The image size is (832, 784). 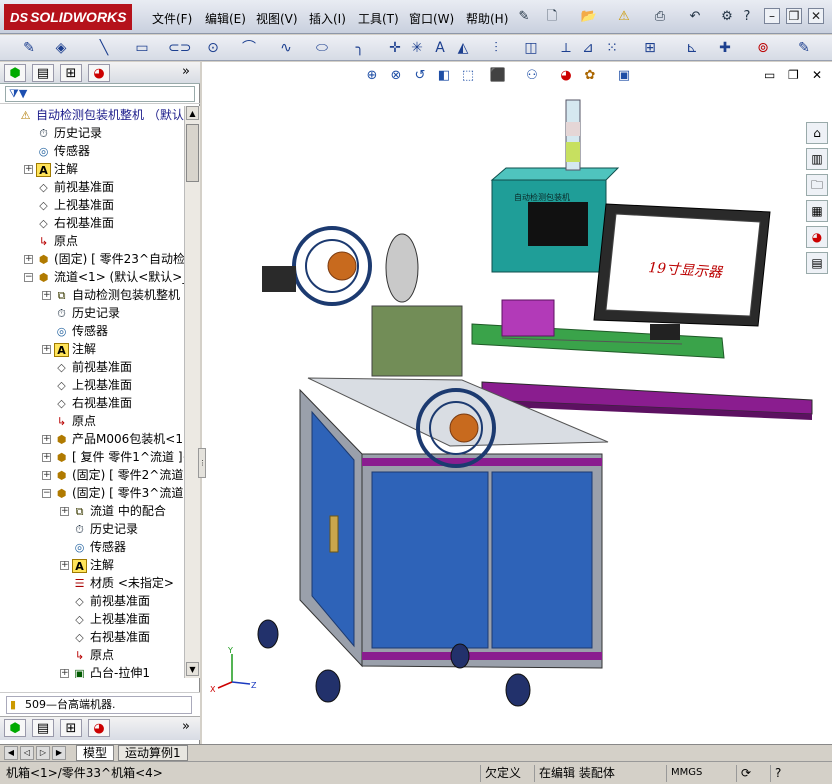 What do you see at coordinates (498, 76) in the screenshot?
I see `view-orientation-icon: ⬛` at bounding box center [498, 76].